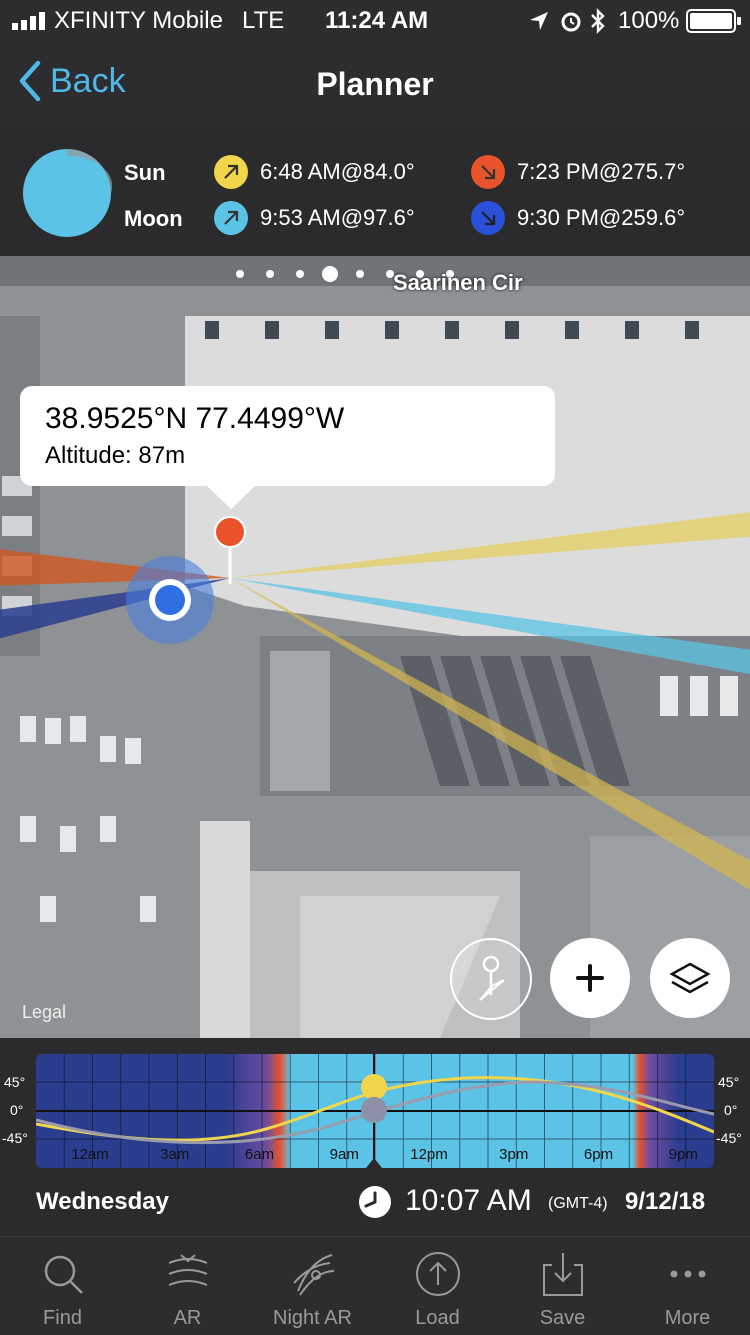  I want to click on map-layers-button, so click(690, 978).